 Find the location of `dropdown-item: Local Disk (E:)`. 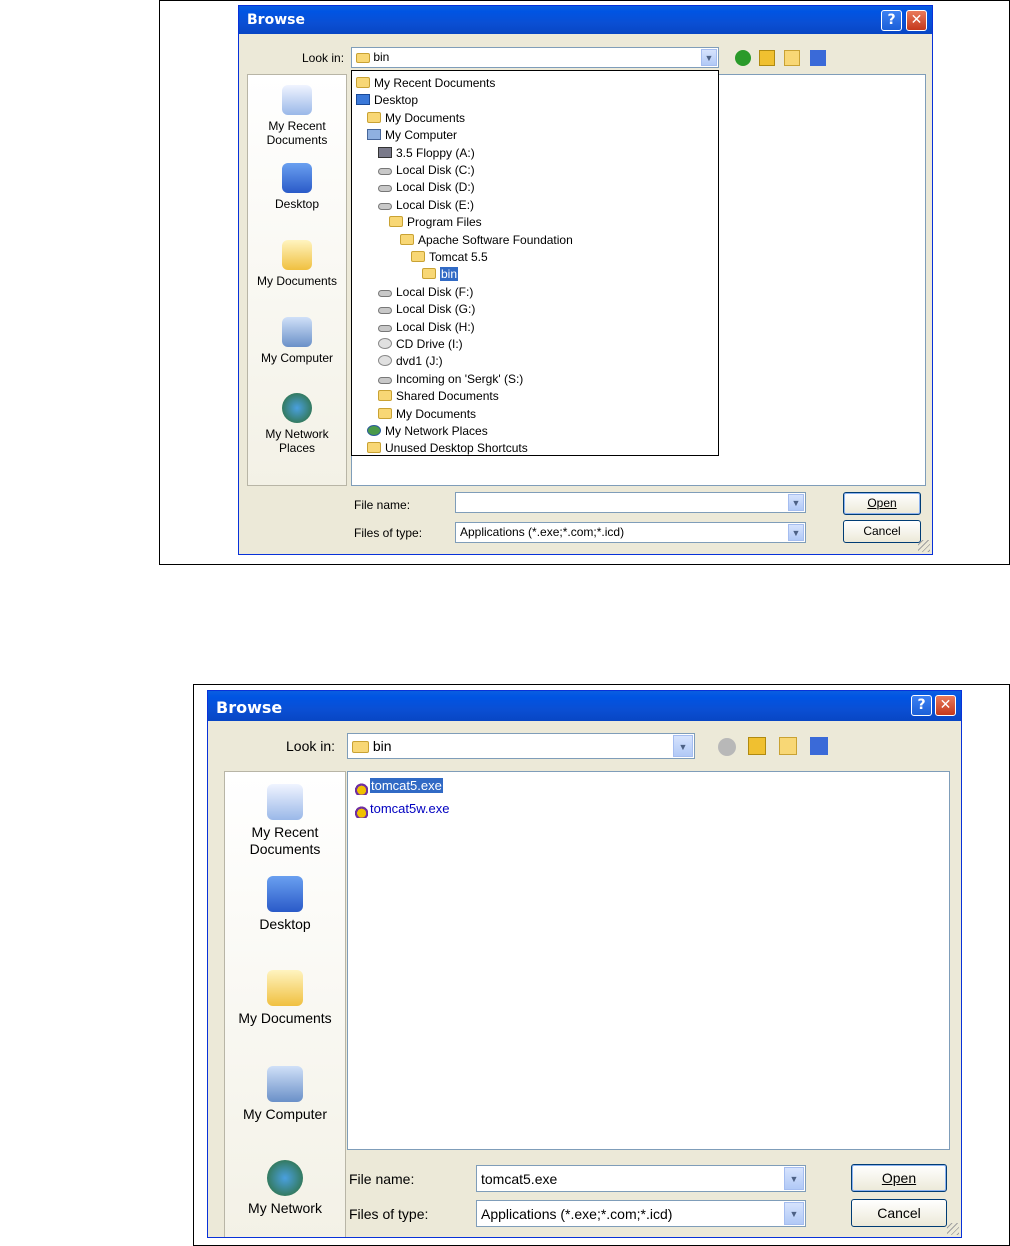

dropdown-item: Local Disk (E:) is located at coordinates (426, 205).